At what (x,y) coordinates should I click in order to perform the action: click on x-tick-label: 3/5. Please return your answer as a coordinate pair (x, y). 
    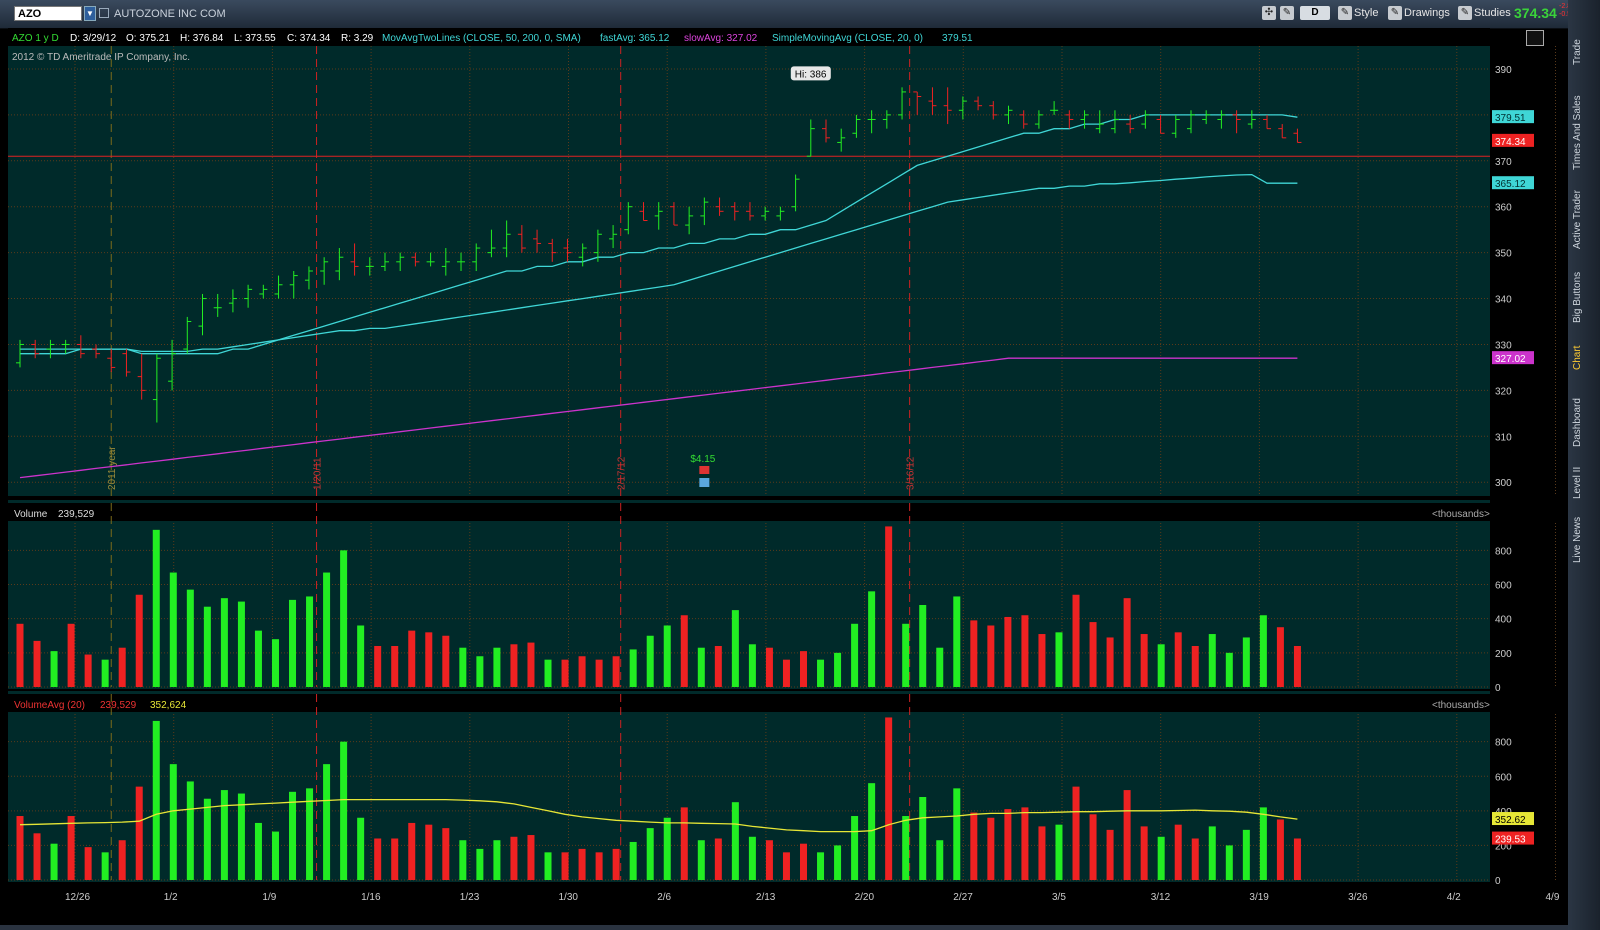
    Looking at the image, I should click on (1059, 897).